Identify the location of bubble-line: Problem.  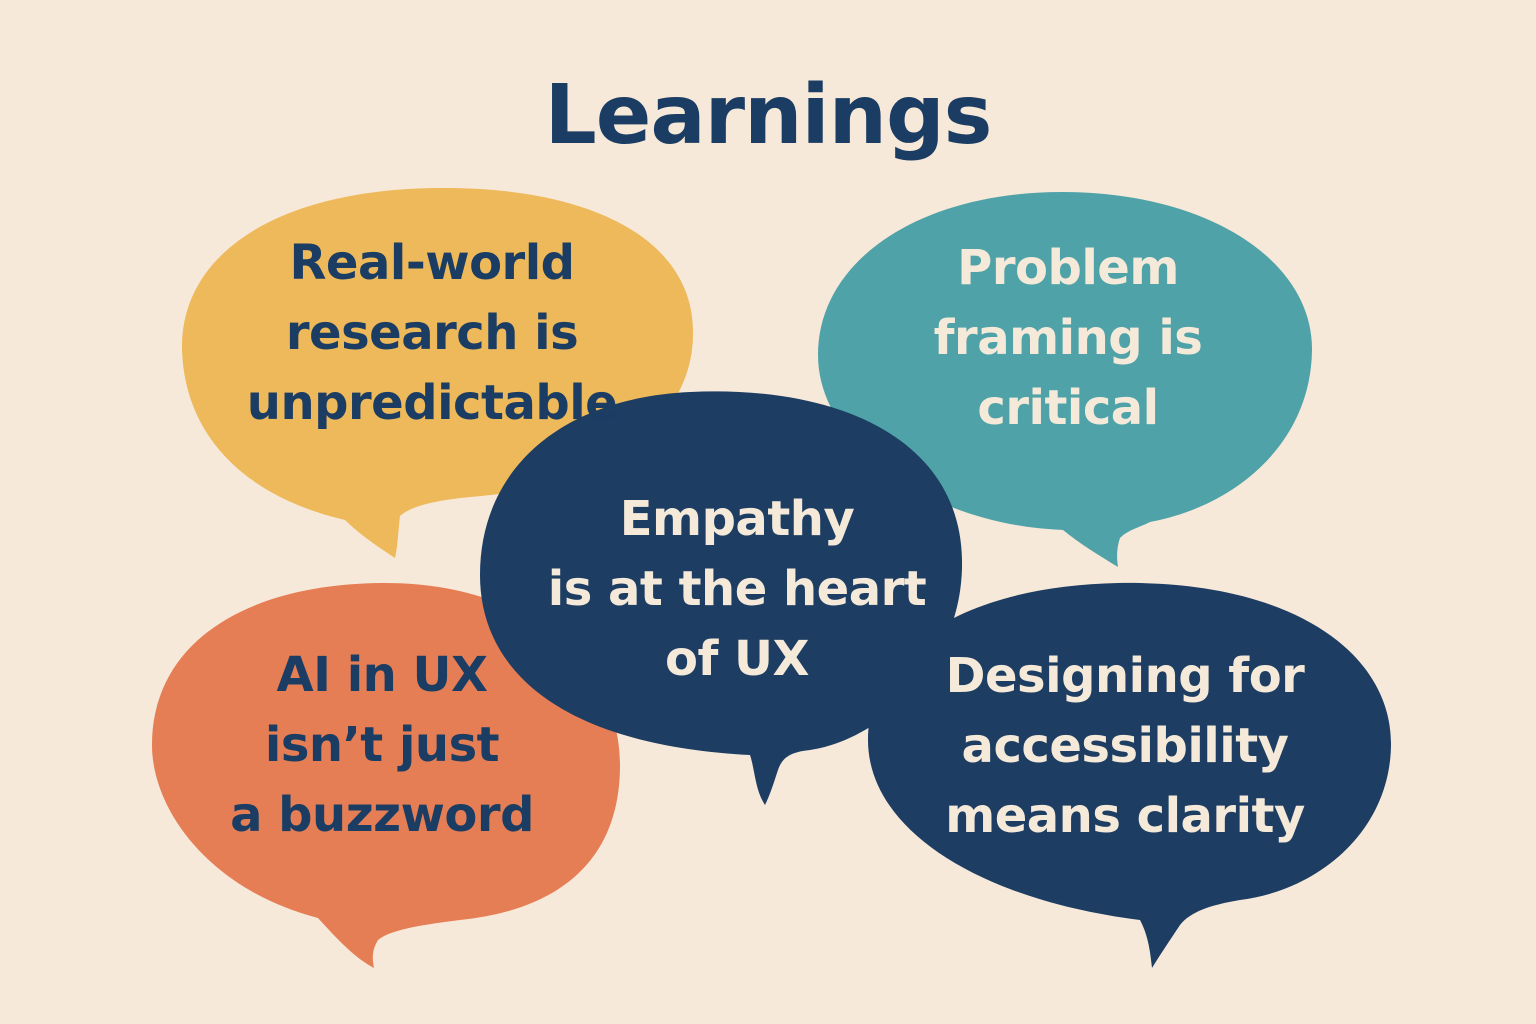
(1068, 268).